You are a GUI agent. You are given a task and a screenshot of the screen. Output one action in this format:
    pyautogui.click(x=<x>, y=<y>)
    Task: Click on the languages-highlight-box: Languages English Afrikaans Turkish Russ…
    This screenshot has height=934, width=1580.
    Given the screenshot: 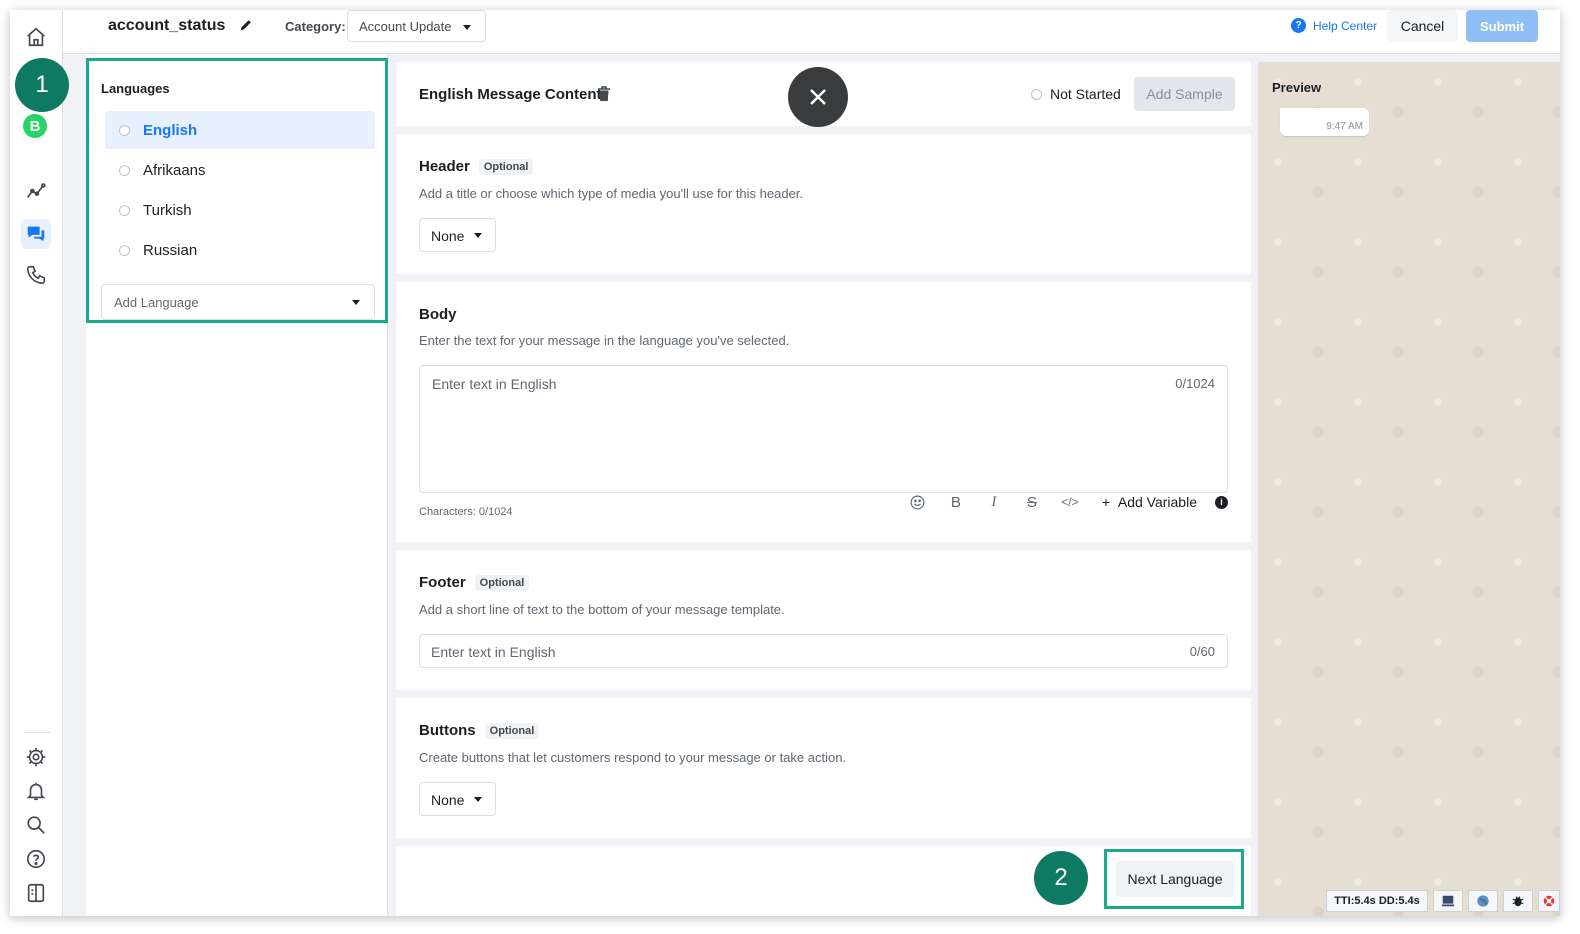 What is the action you would take?
    pyautogui.click(x=237, y=190)
    